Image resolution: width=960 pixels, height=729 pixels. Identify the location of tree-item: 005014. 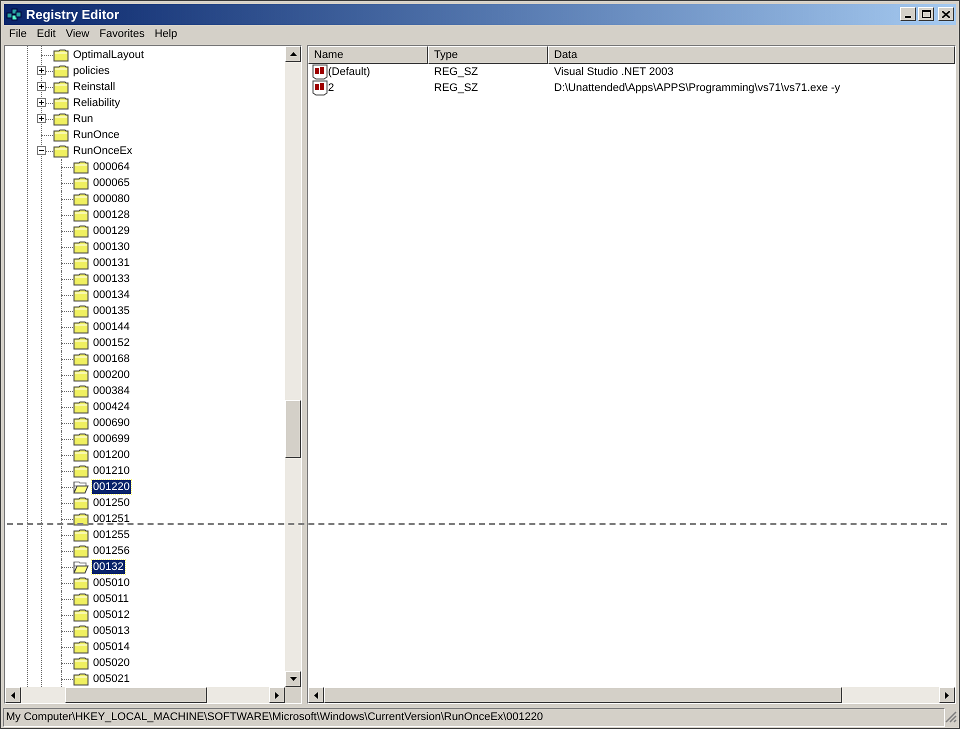
(111, 647).